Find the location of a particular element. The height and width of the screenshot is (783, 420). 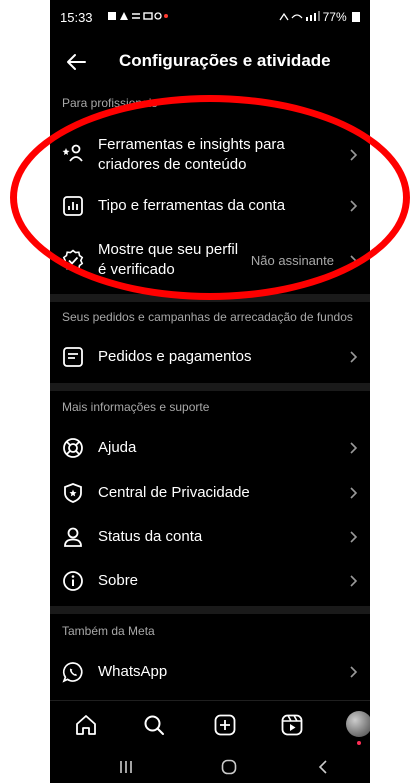

status-bar: 15:33 77% is located at coordinates (210, 15).